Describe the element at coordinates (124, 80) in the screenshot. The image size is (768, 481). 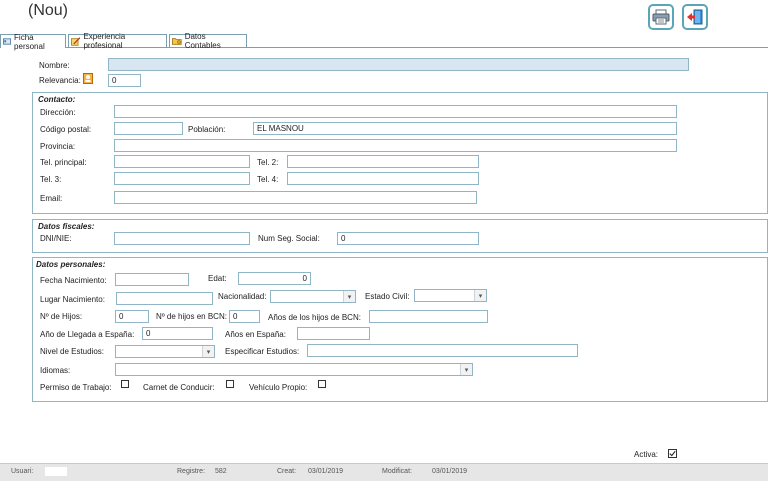
I see `relevancia-input: 0` at that location.